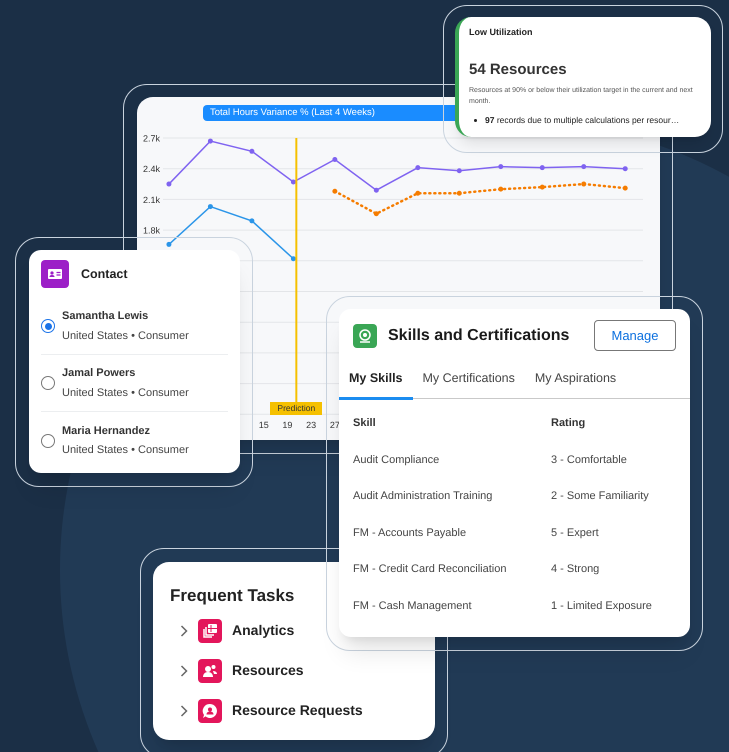  What do you see at coordinates (365, 336) in the screenshot?
I see `badge-icon` at bounding box center [365, 336].